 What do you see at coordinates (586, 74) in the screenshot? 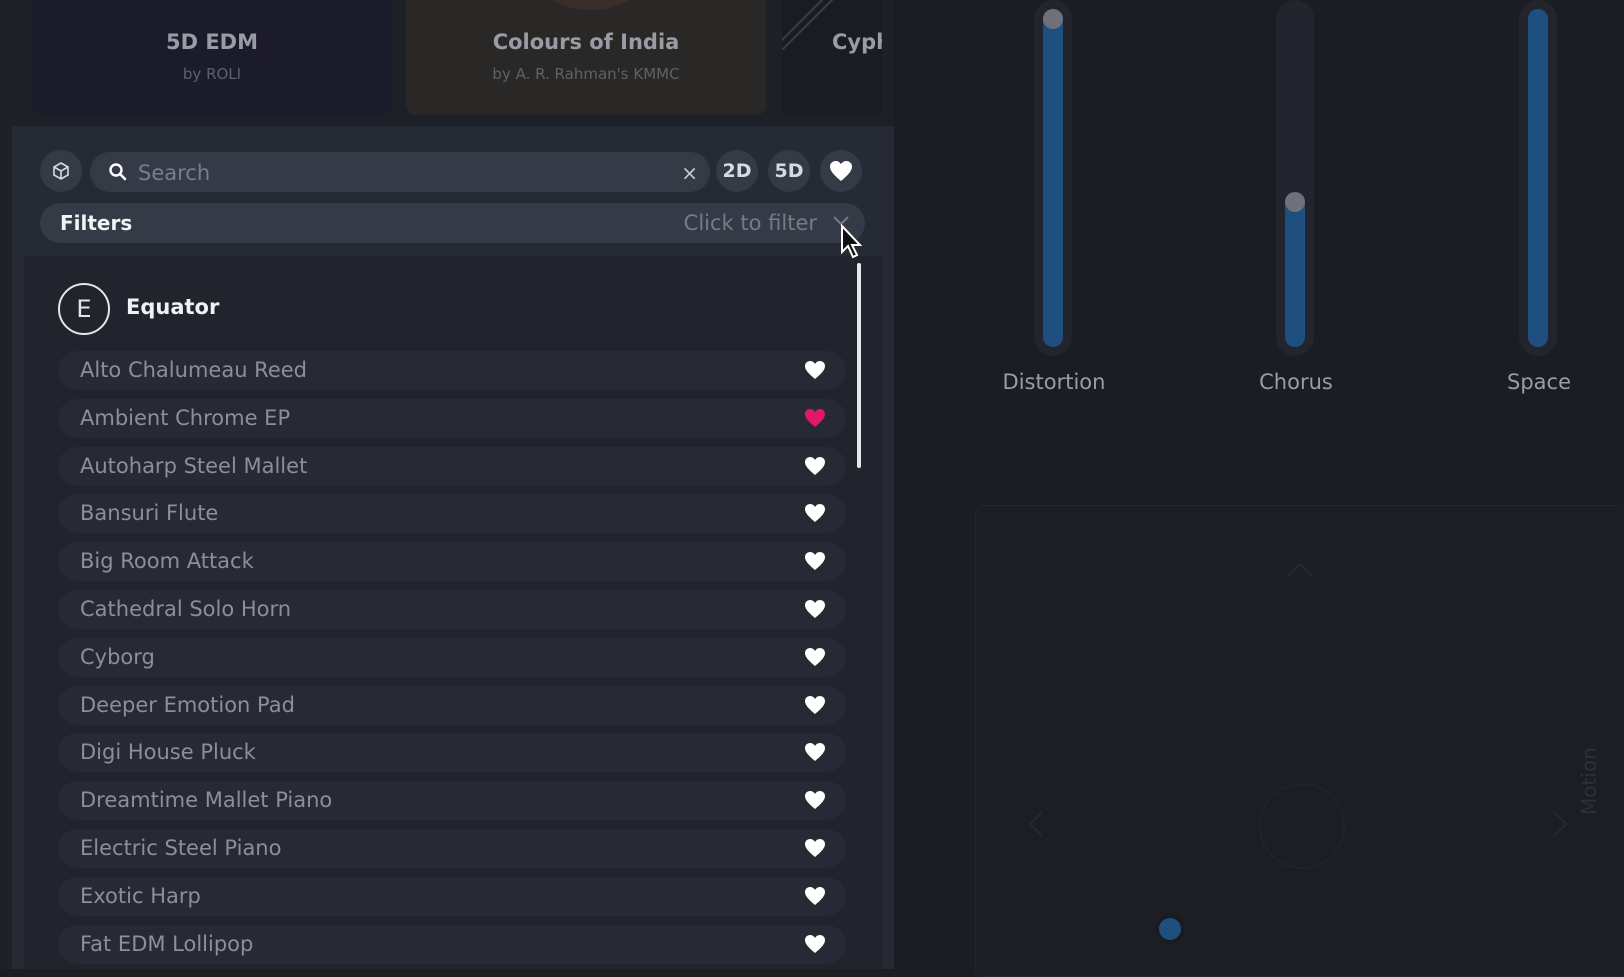
I see `pack-subtitle: by A. R. Rahman's KMMC` at bounding box center [586, 74].